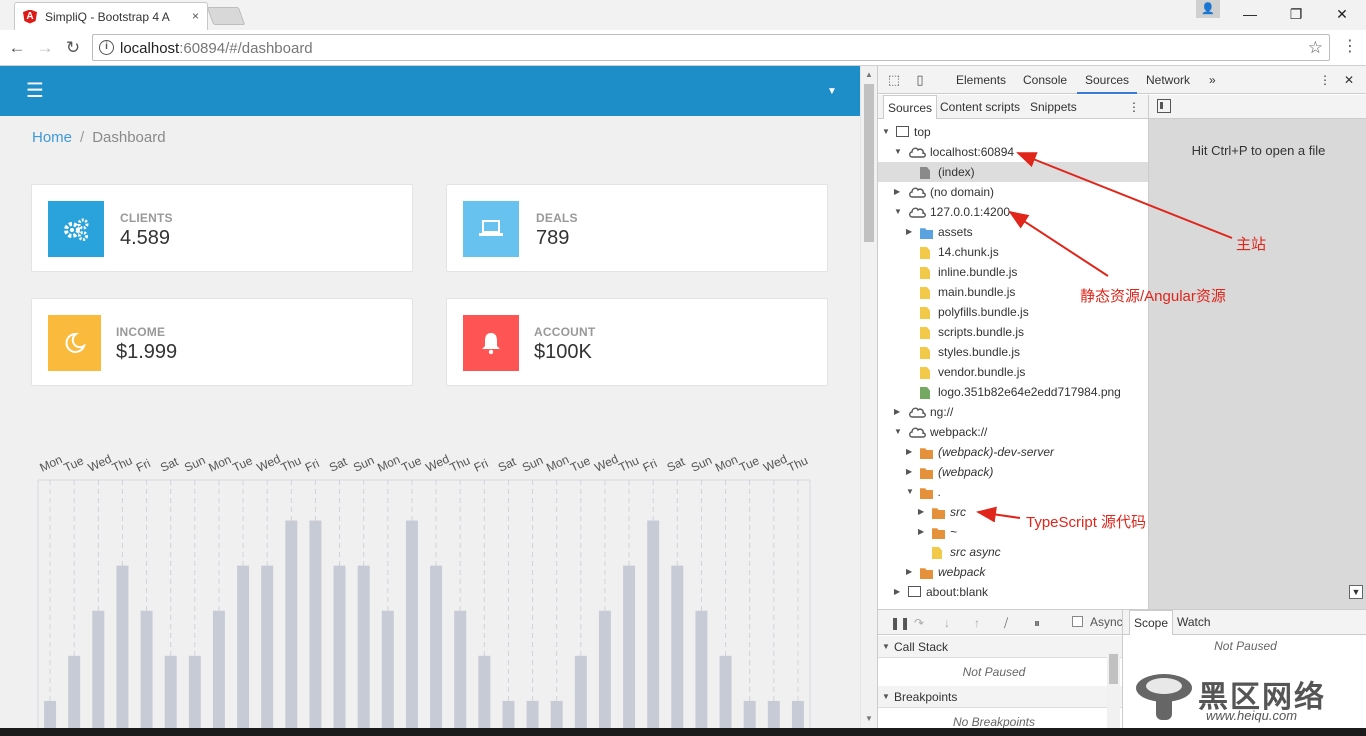 The width and height of the screenshot is (1366, 736). I want to click on tree-node: ▶ webpack, so click(1013, 572).